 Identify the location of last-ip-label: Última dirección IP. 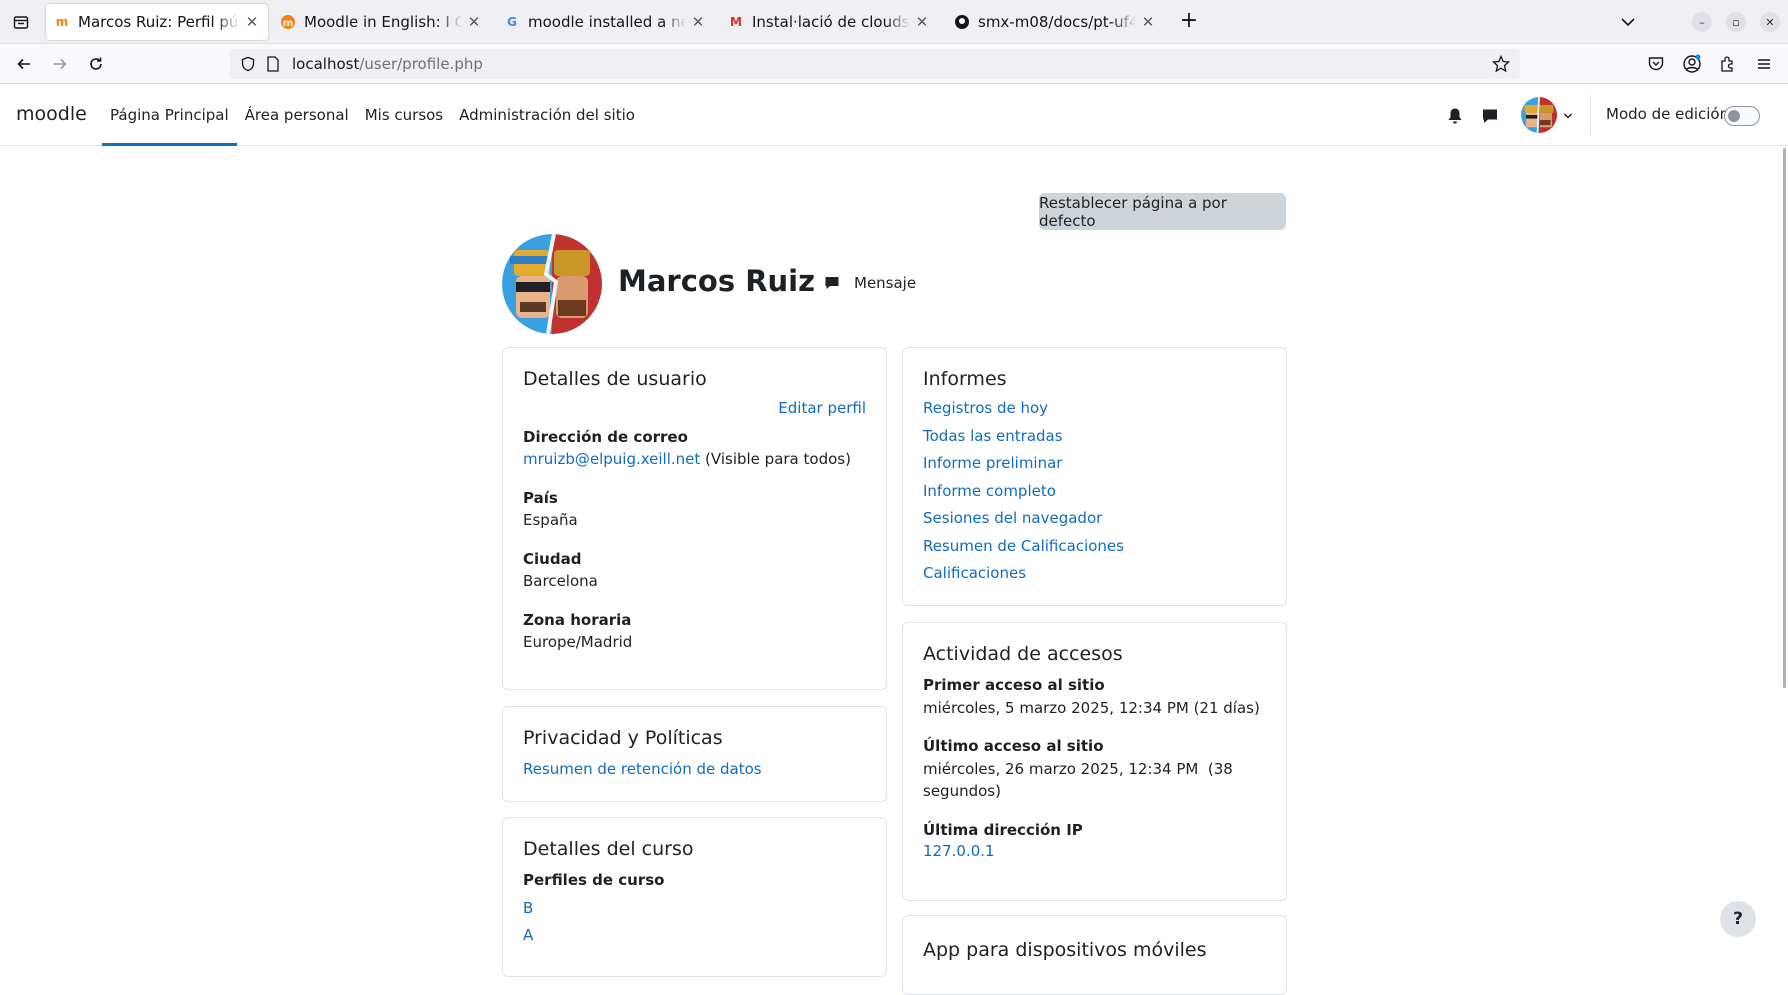
(1003, 830).